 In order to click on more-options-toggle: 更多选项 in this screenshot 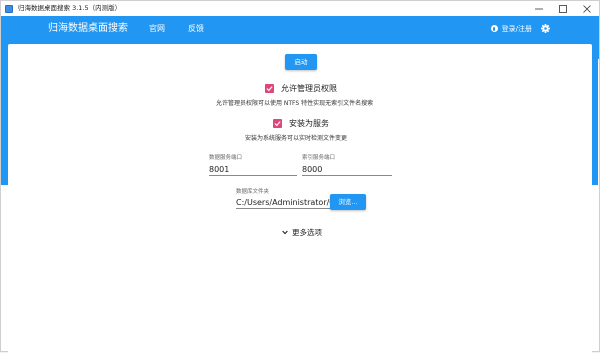, I will do `click(302, 232)`.